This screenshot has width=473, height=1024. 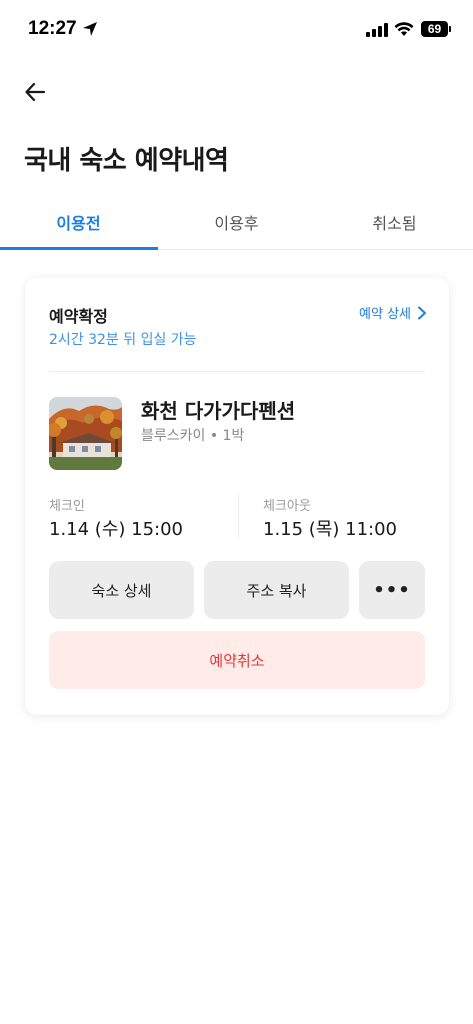 I want to click on reservation-detail-label: 예약 상세, so click(x=385, y=314).